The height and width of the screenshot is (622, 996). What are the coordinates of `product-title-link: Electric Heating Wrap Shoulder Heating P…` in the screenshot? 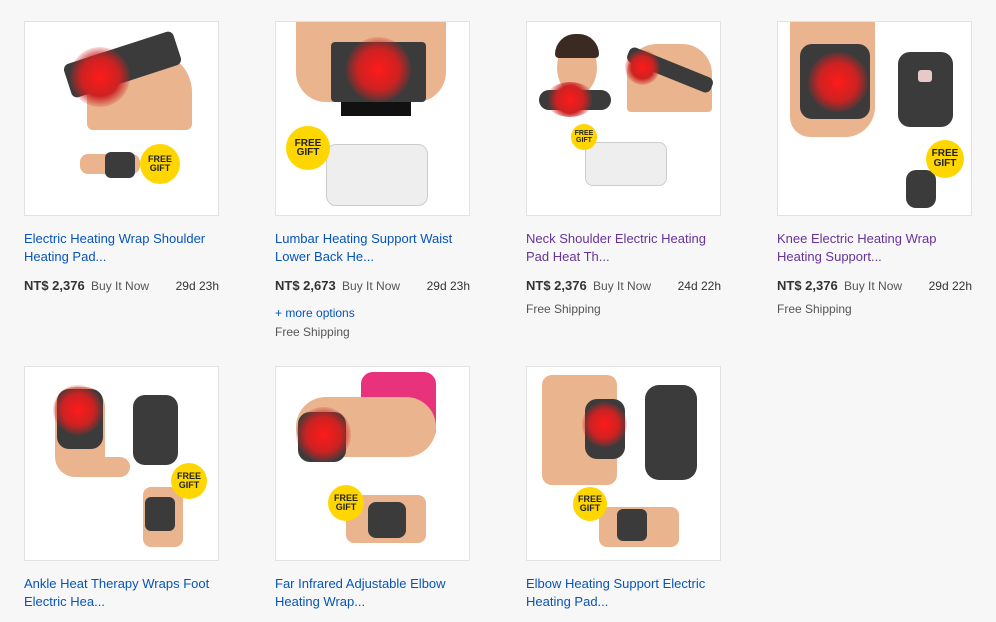 It's located at (121, 248).